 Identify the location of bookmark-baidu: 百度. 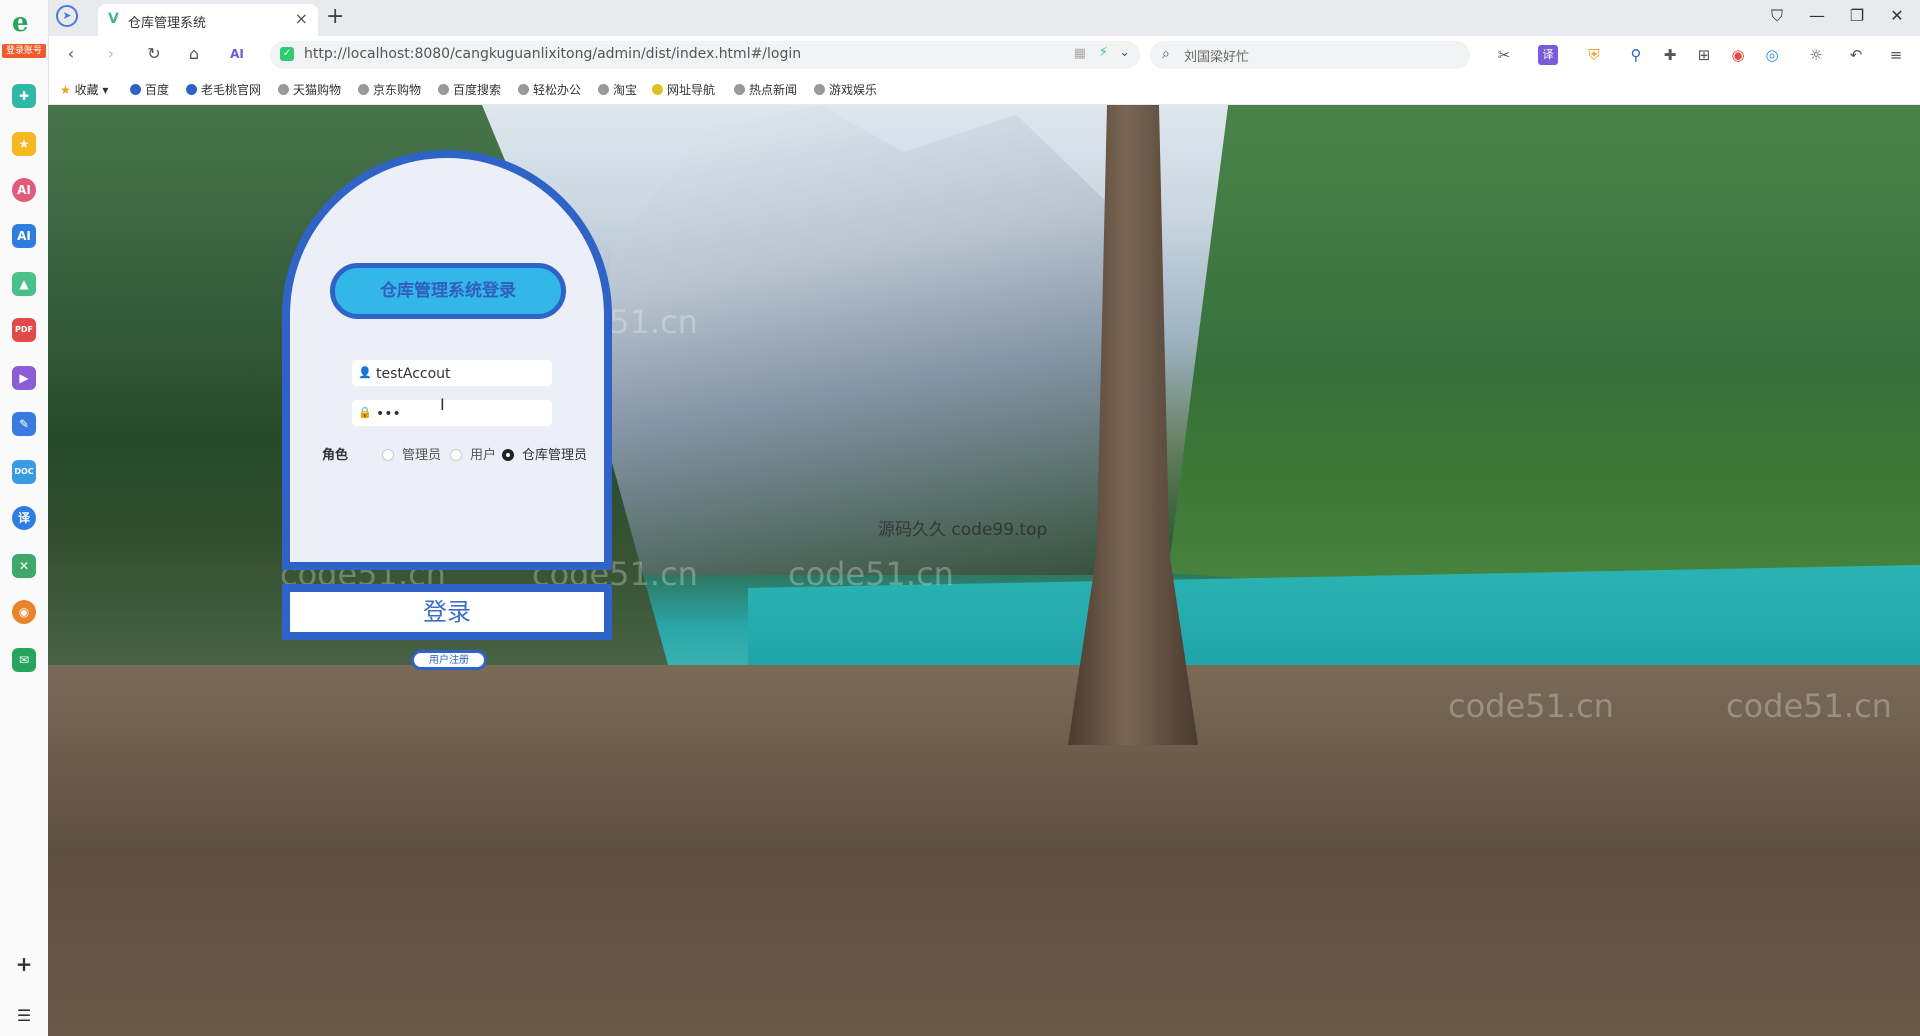
(149, 89).